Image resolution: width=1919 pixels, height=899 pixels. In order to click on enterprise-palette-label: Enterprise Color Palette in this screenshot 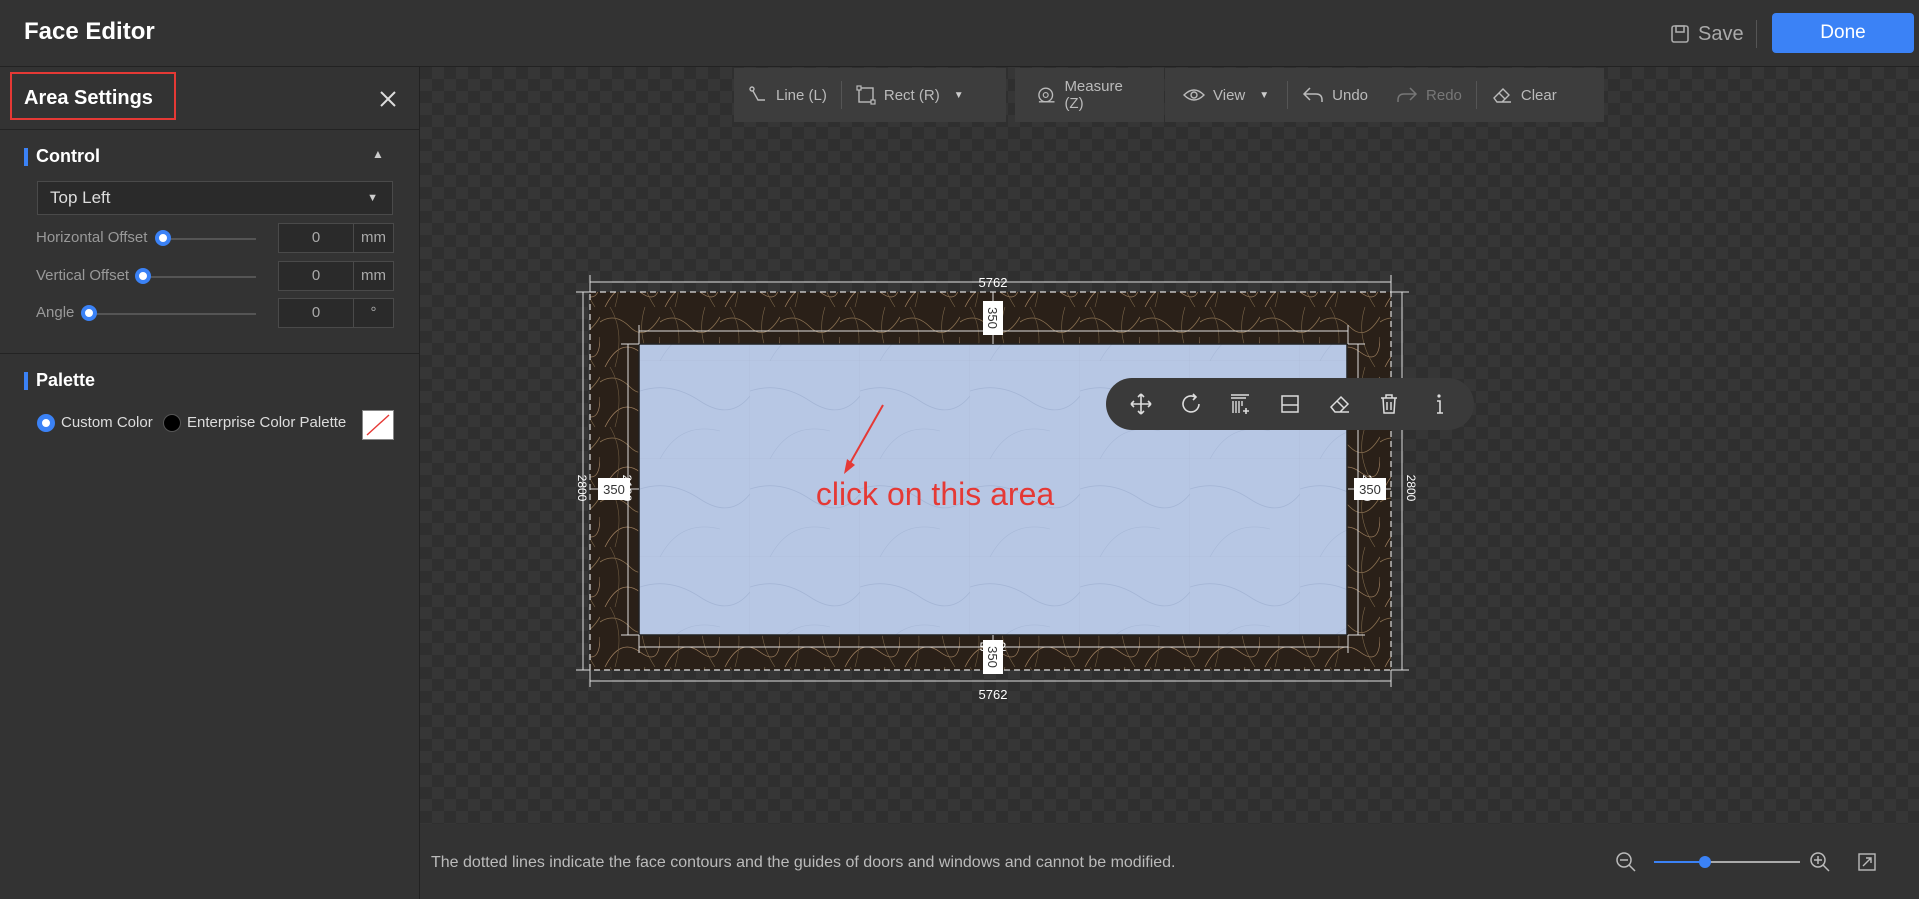, I will do `click(267, 422)`.